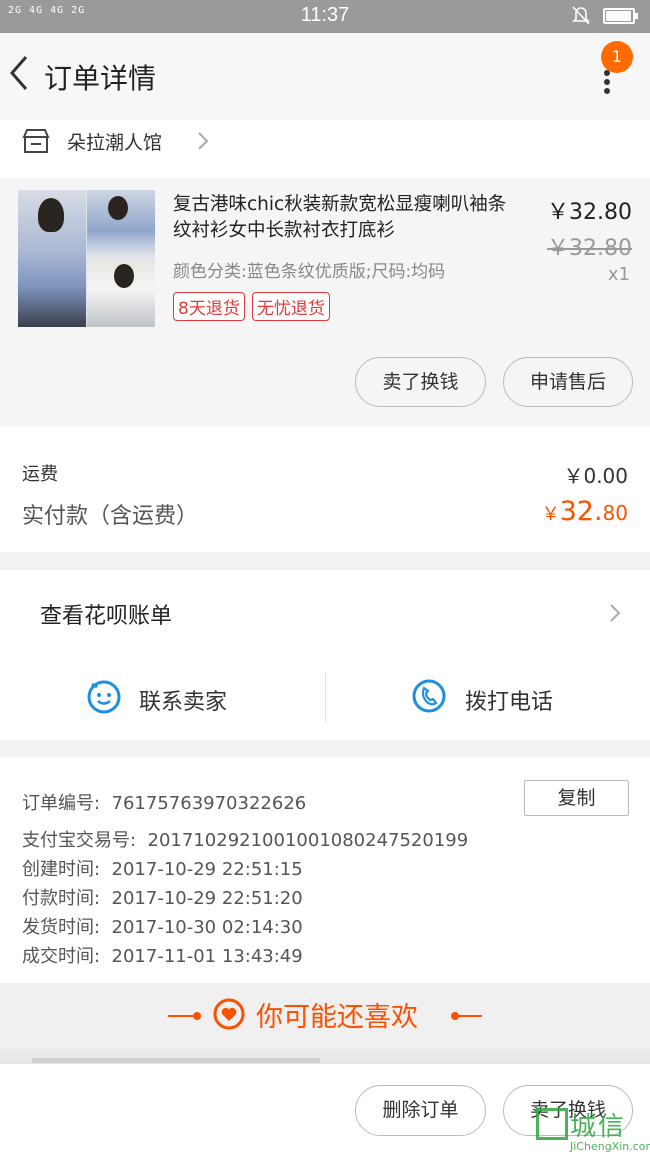  I want to click on contact-bar: 联系卖家 拨打电话, so click(325, 698).